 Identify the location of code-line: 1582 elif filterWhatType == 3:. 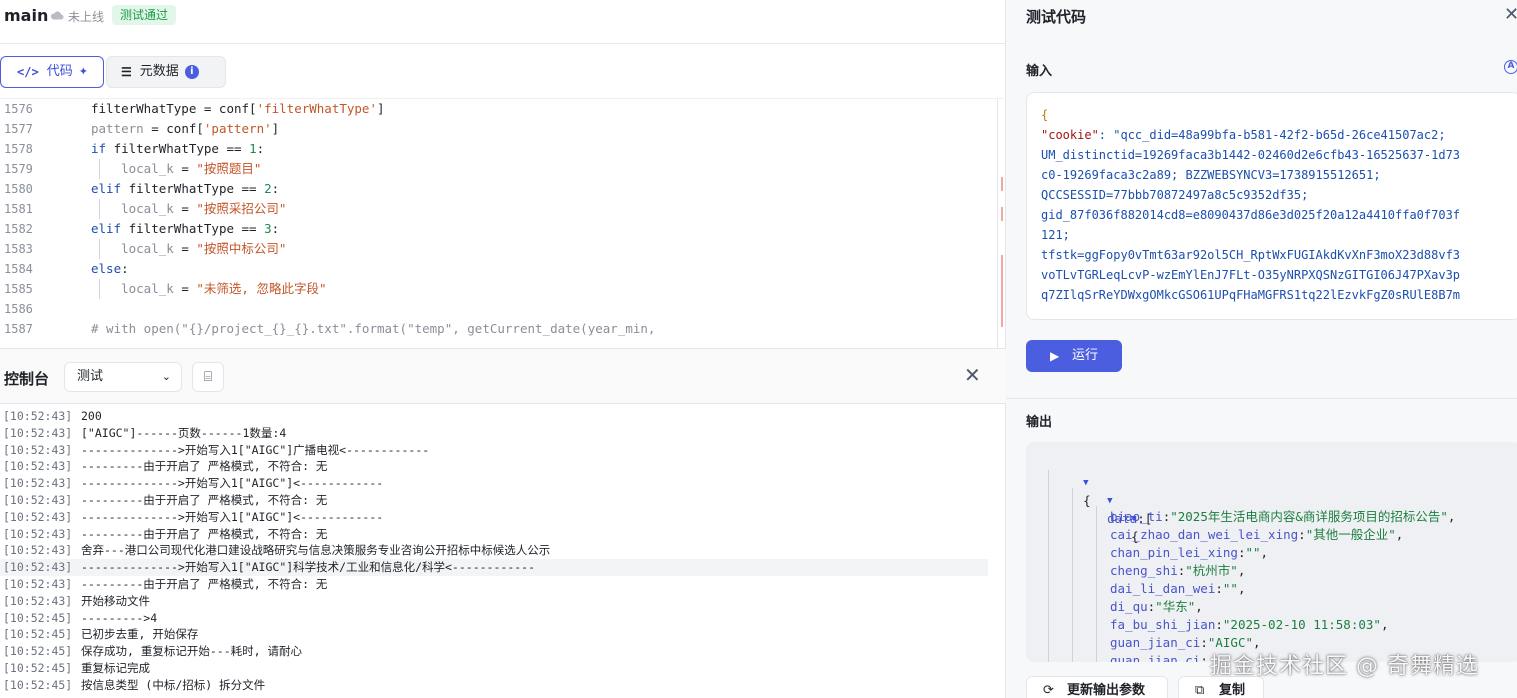
(500, 229).